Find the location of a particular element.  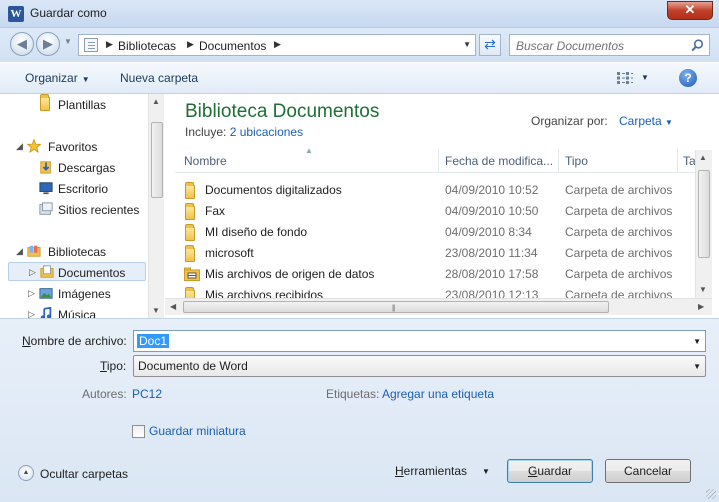

resize-grip is located at coordinates (711, 494).